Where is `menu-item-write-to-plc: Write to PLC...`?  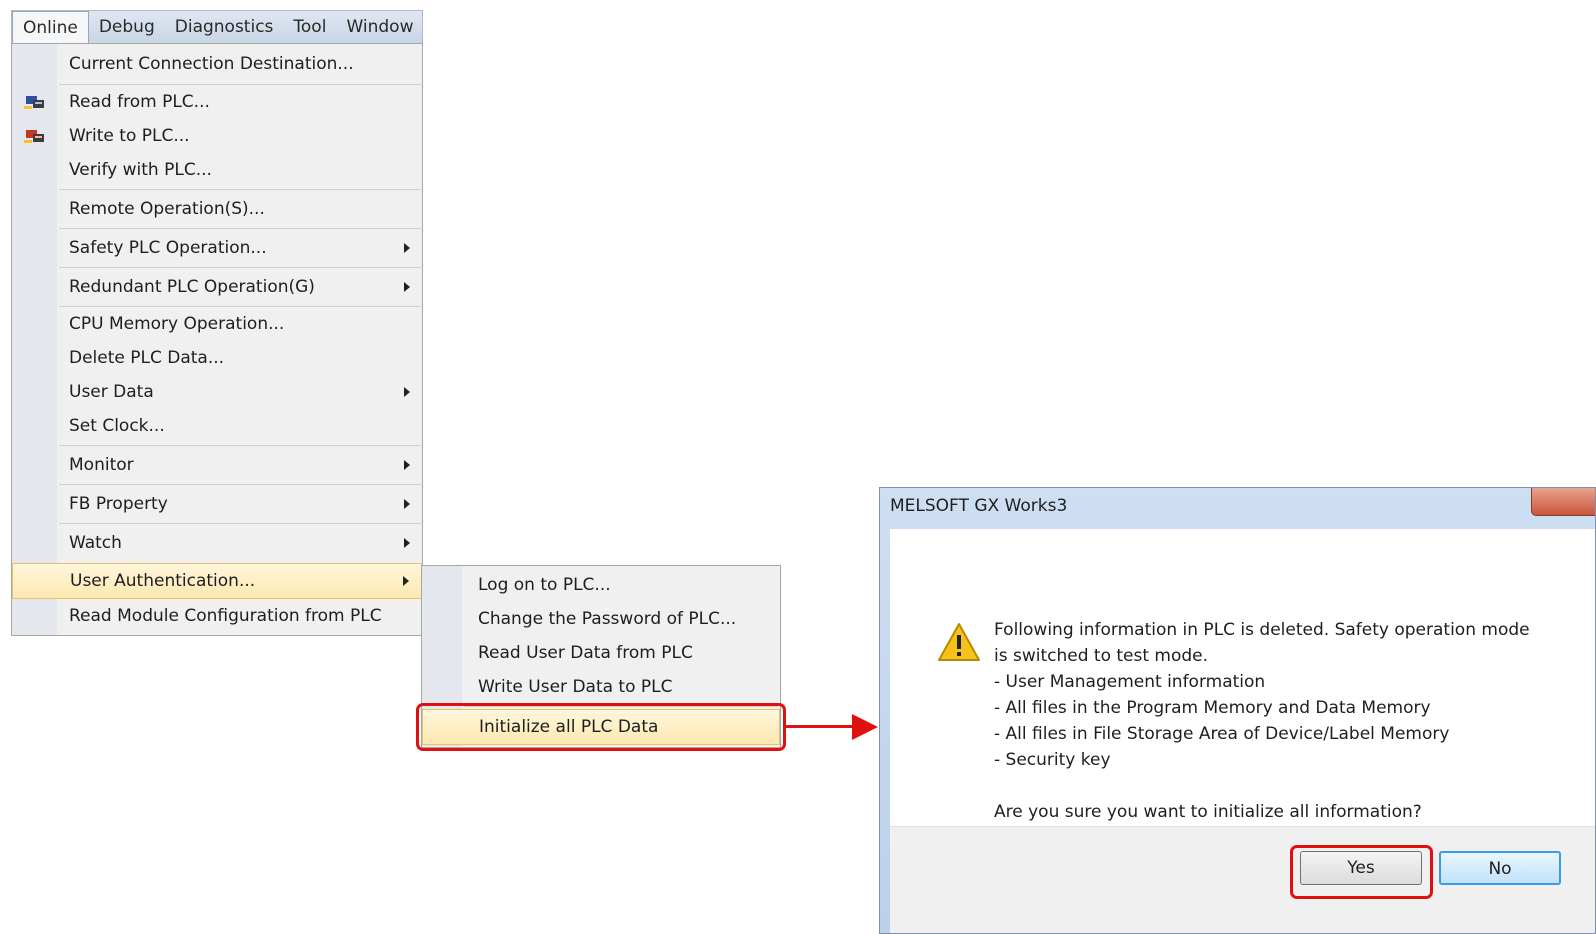
menu-item-write-to-plc: Write to PLC... is located at coordinates (217, 136).